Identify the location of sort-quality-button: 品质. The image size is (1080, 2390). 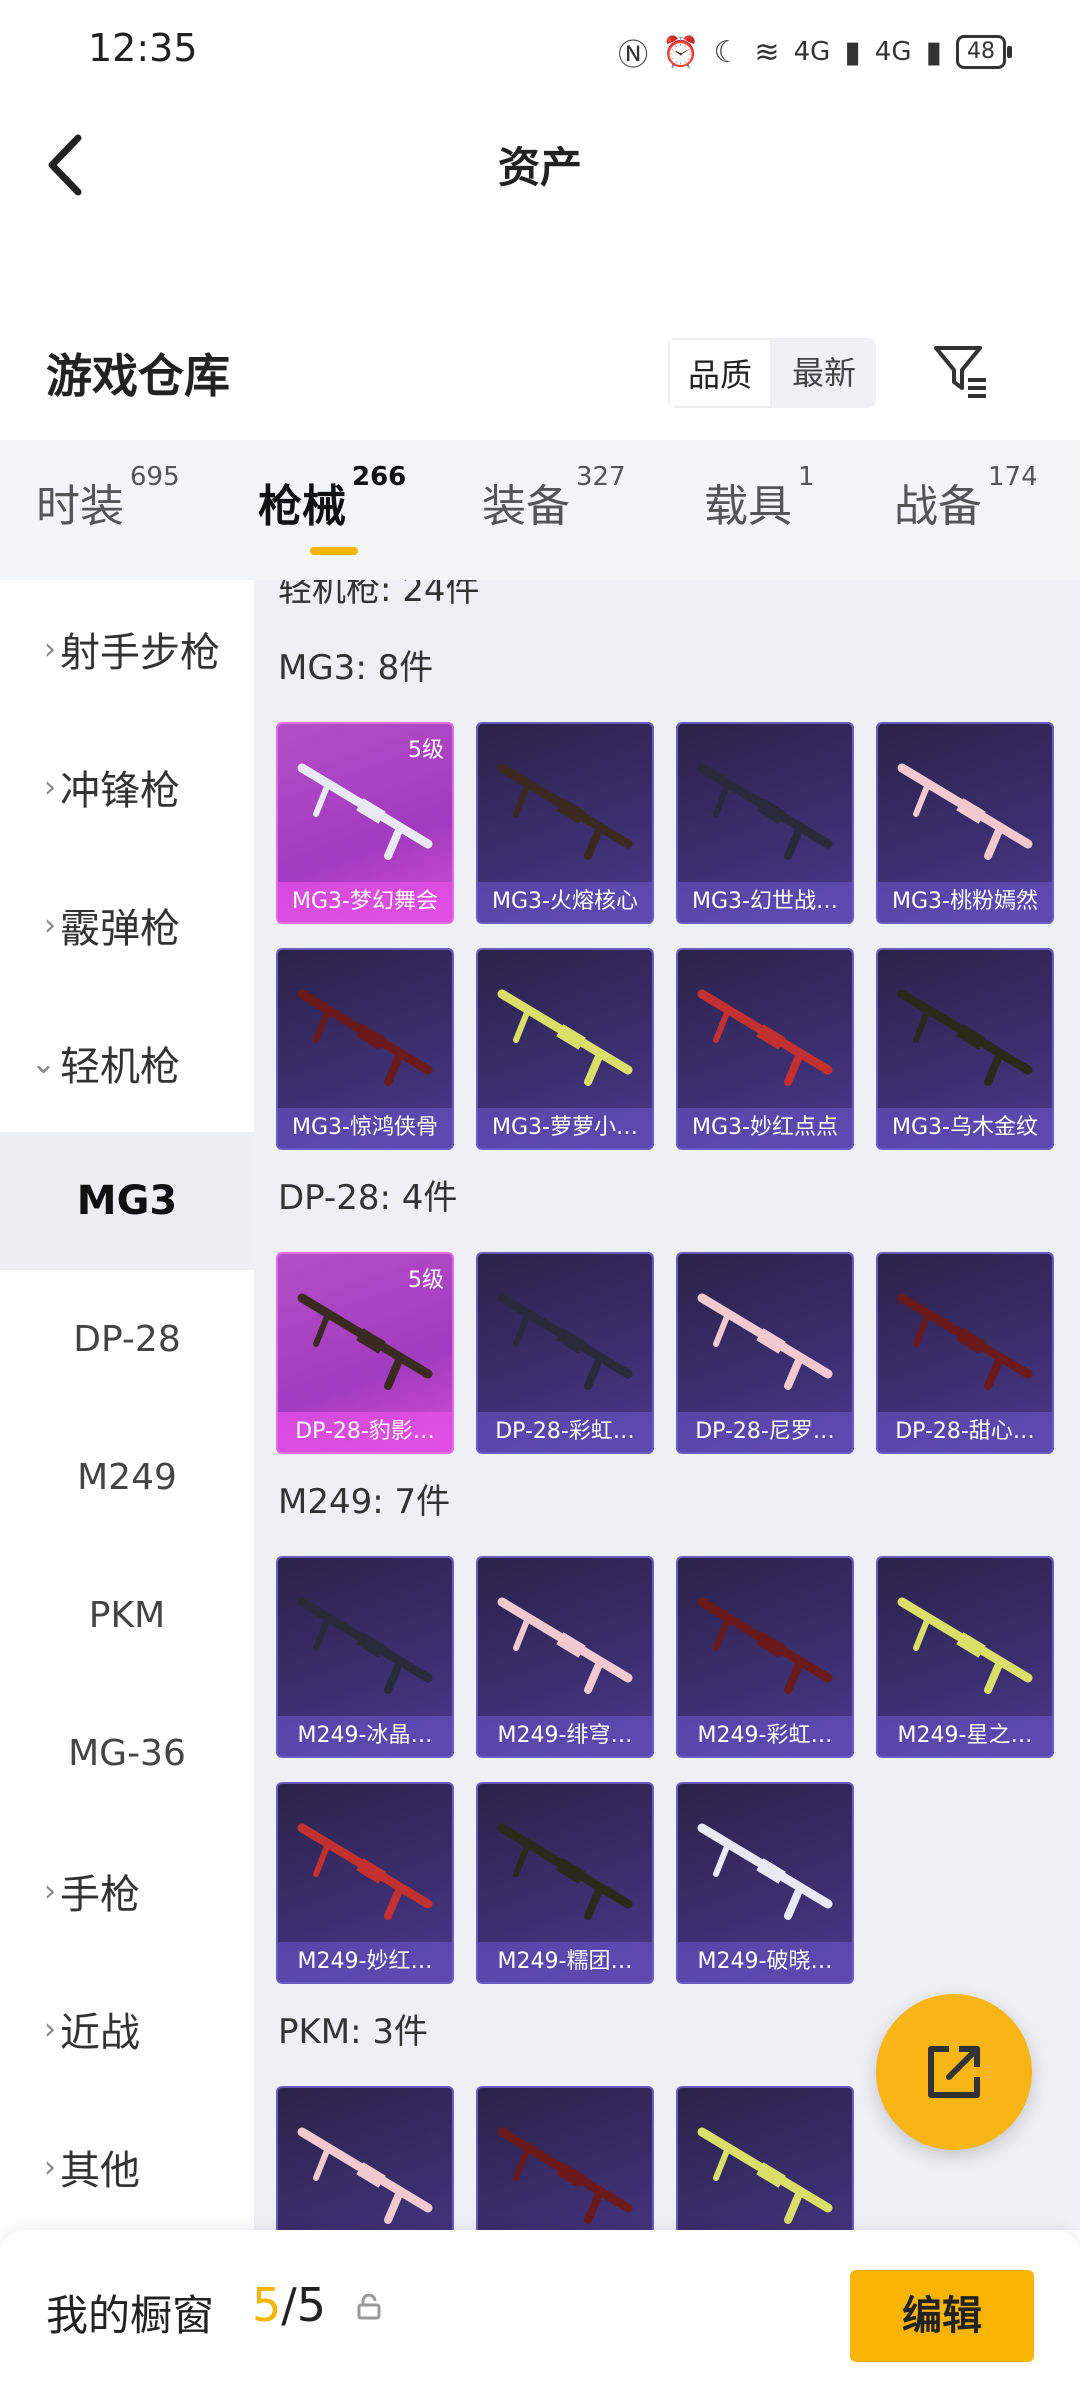
(720, 373).